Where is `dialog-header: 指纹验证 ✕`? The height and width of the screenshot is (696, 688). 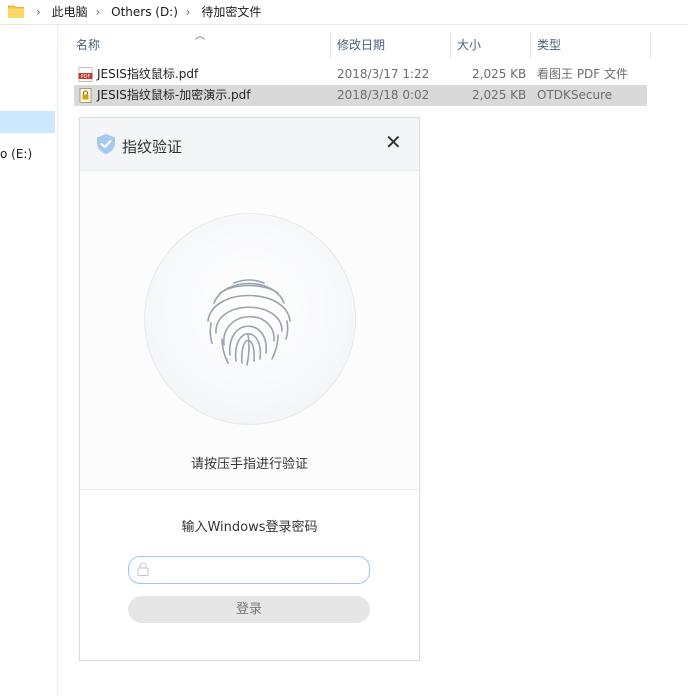
dialog-header: 指纹验证 ✕ is located at coordinates (249, 144).